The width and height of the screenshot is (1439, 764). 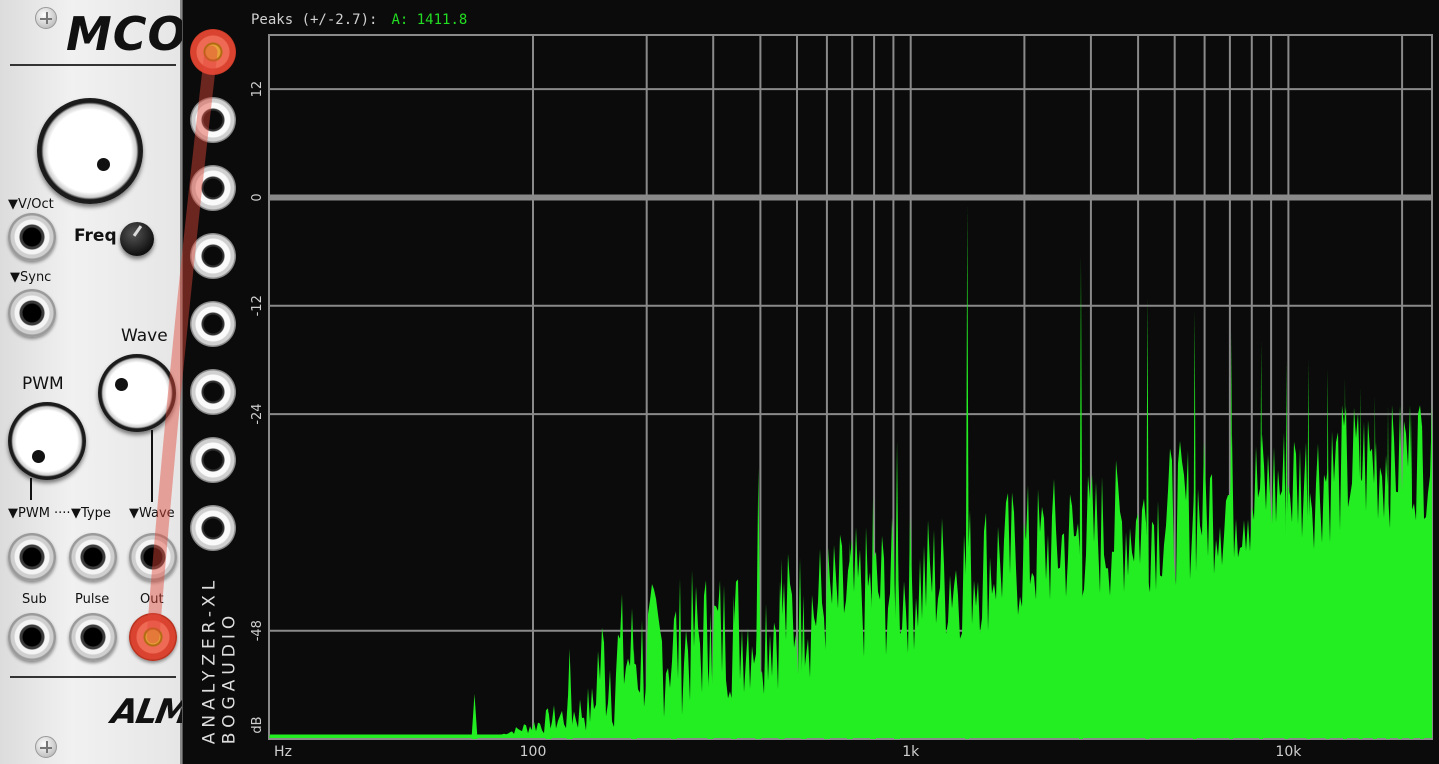 What do you see at coordinates (34, 599) in the screenshot?
I see `sub-label: Sub` at bounding box center [34, 599].